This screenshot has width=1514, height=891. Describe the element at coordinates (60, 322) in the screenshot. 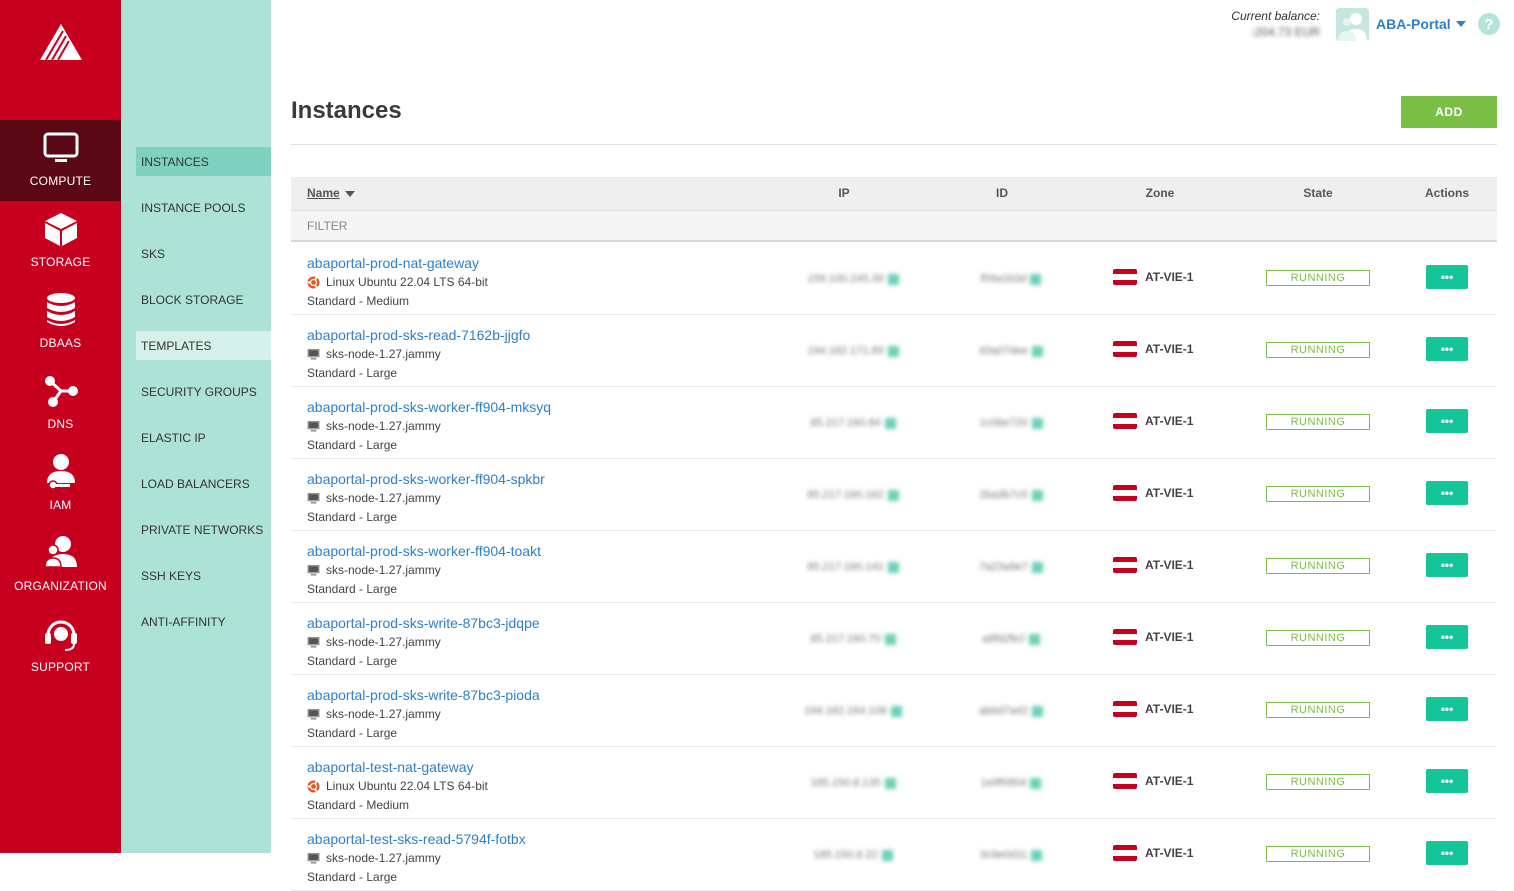

I see `nav-dbaas: DBAAS` at that location.